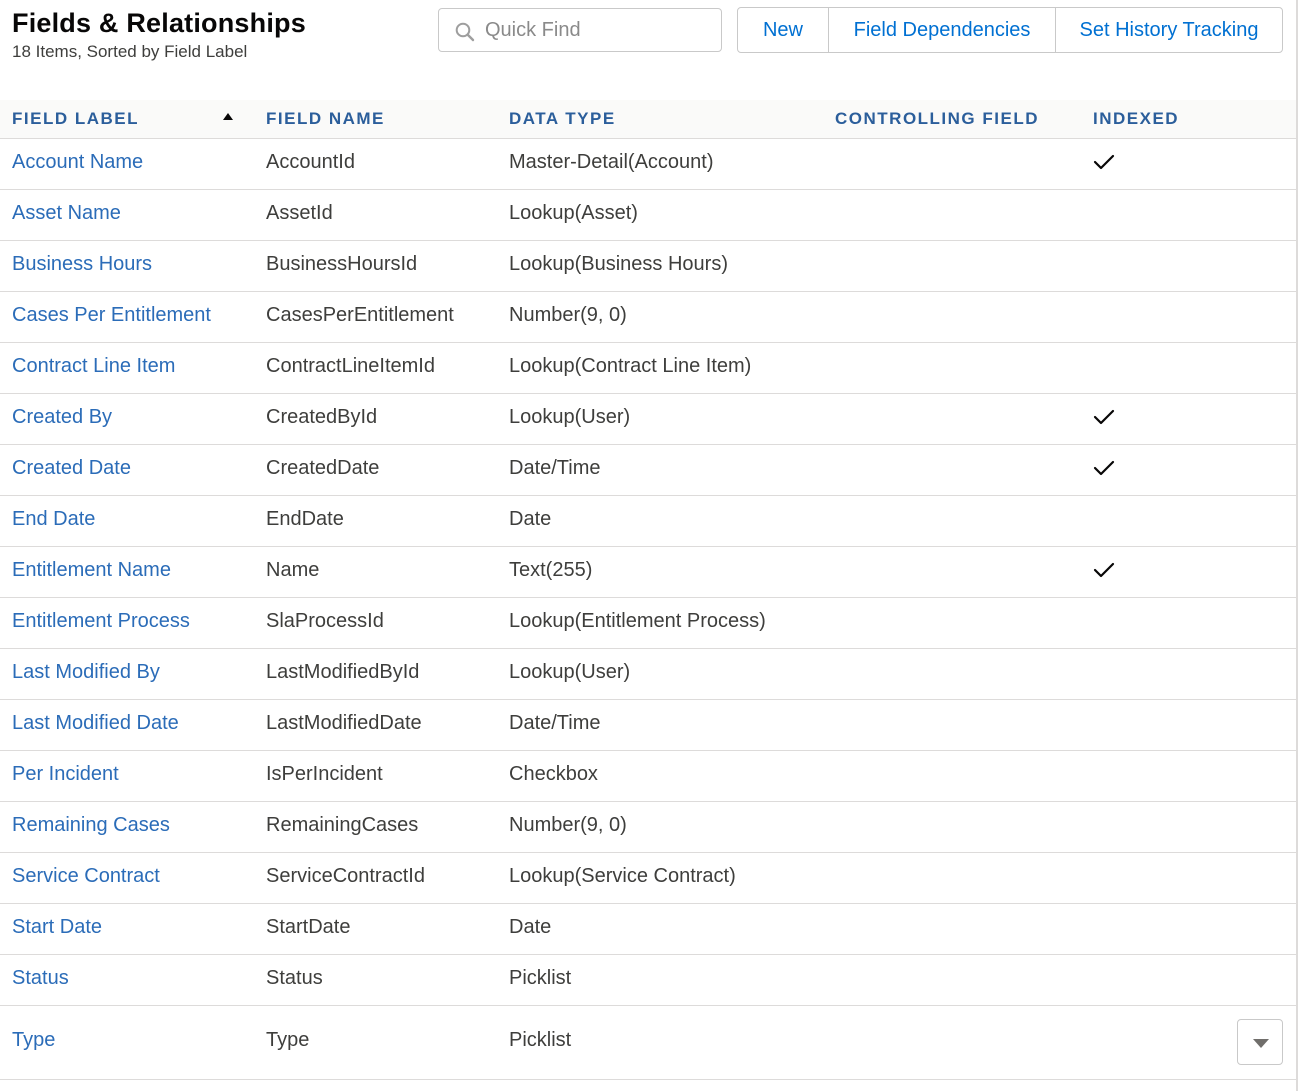 The height and width of the screenshot is (1091, 1301). I want to click on field-data-type: Text(255), so click(551, 570).